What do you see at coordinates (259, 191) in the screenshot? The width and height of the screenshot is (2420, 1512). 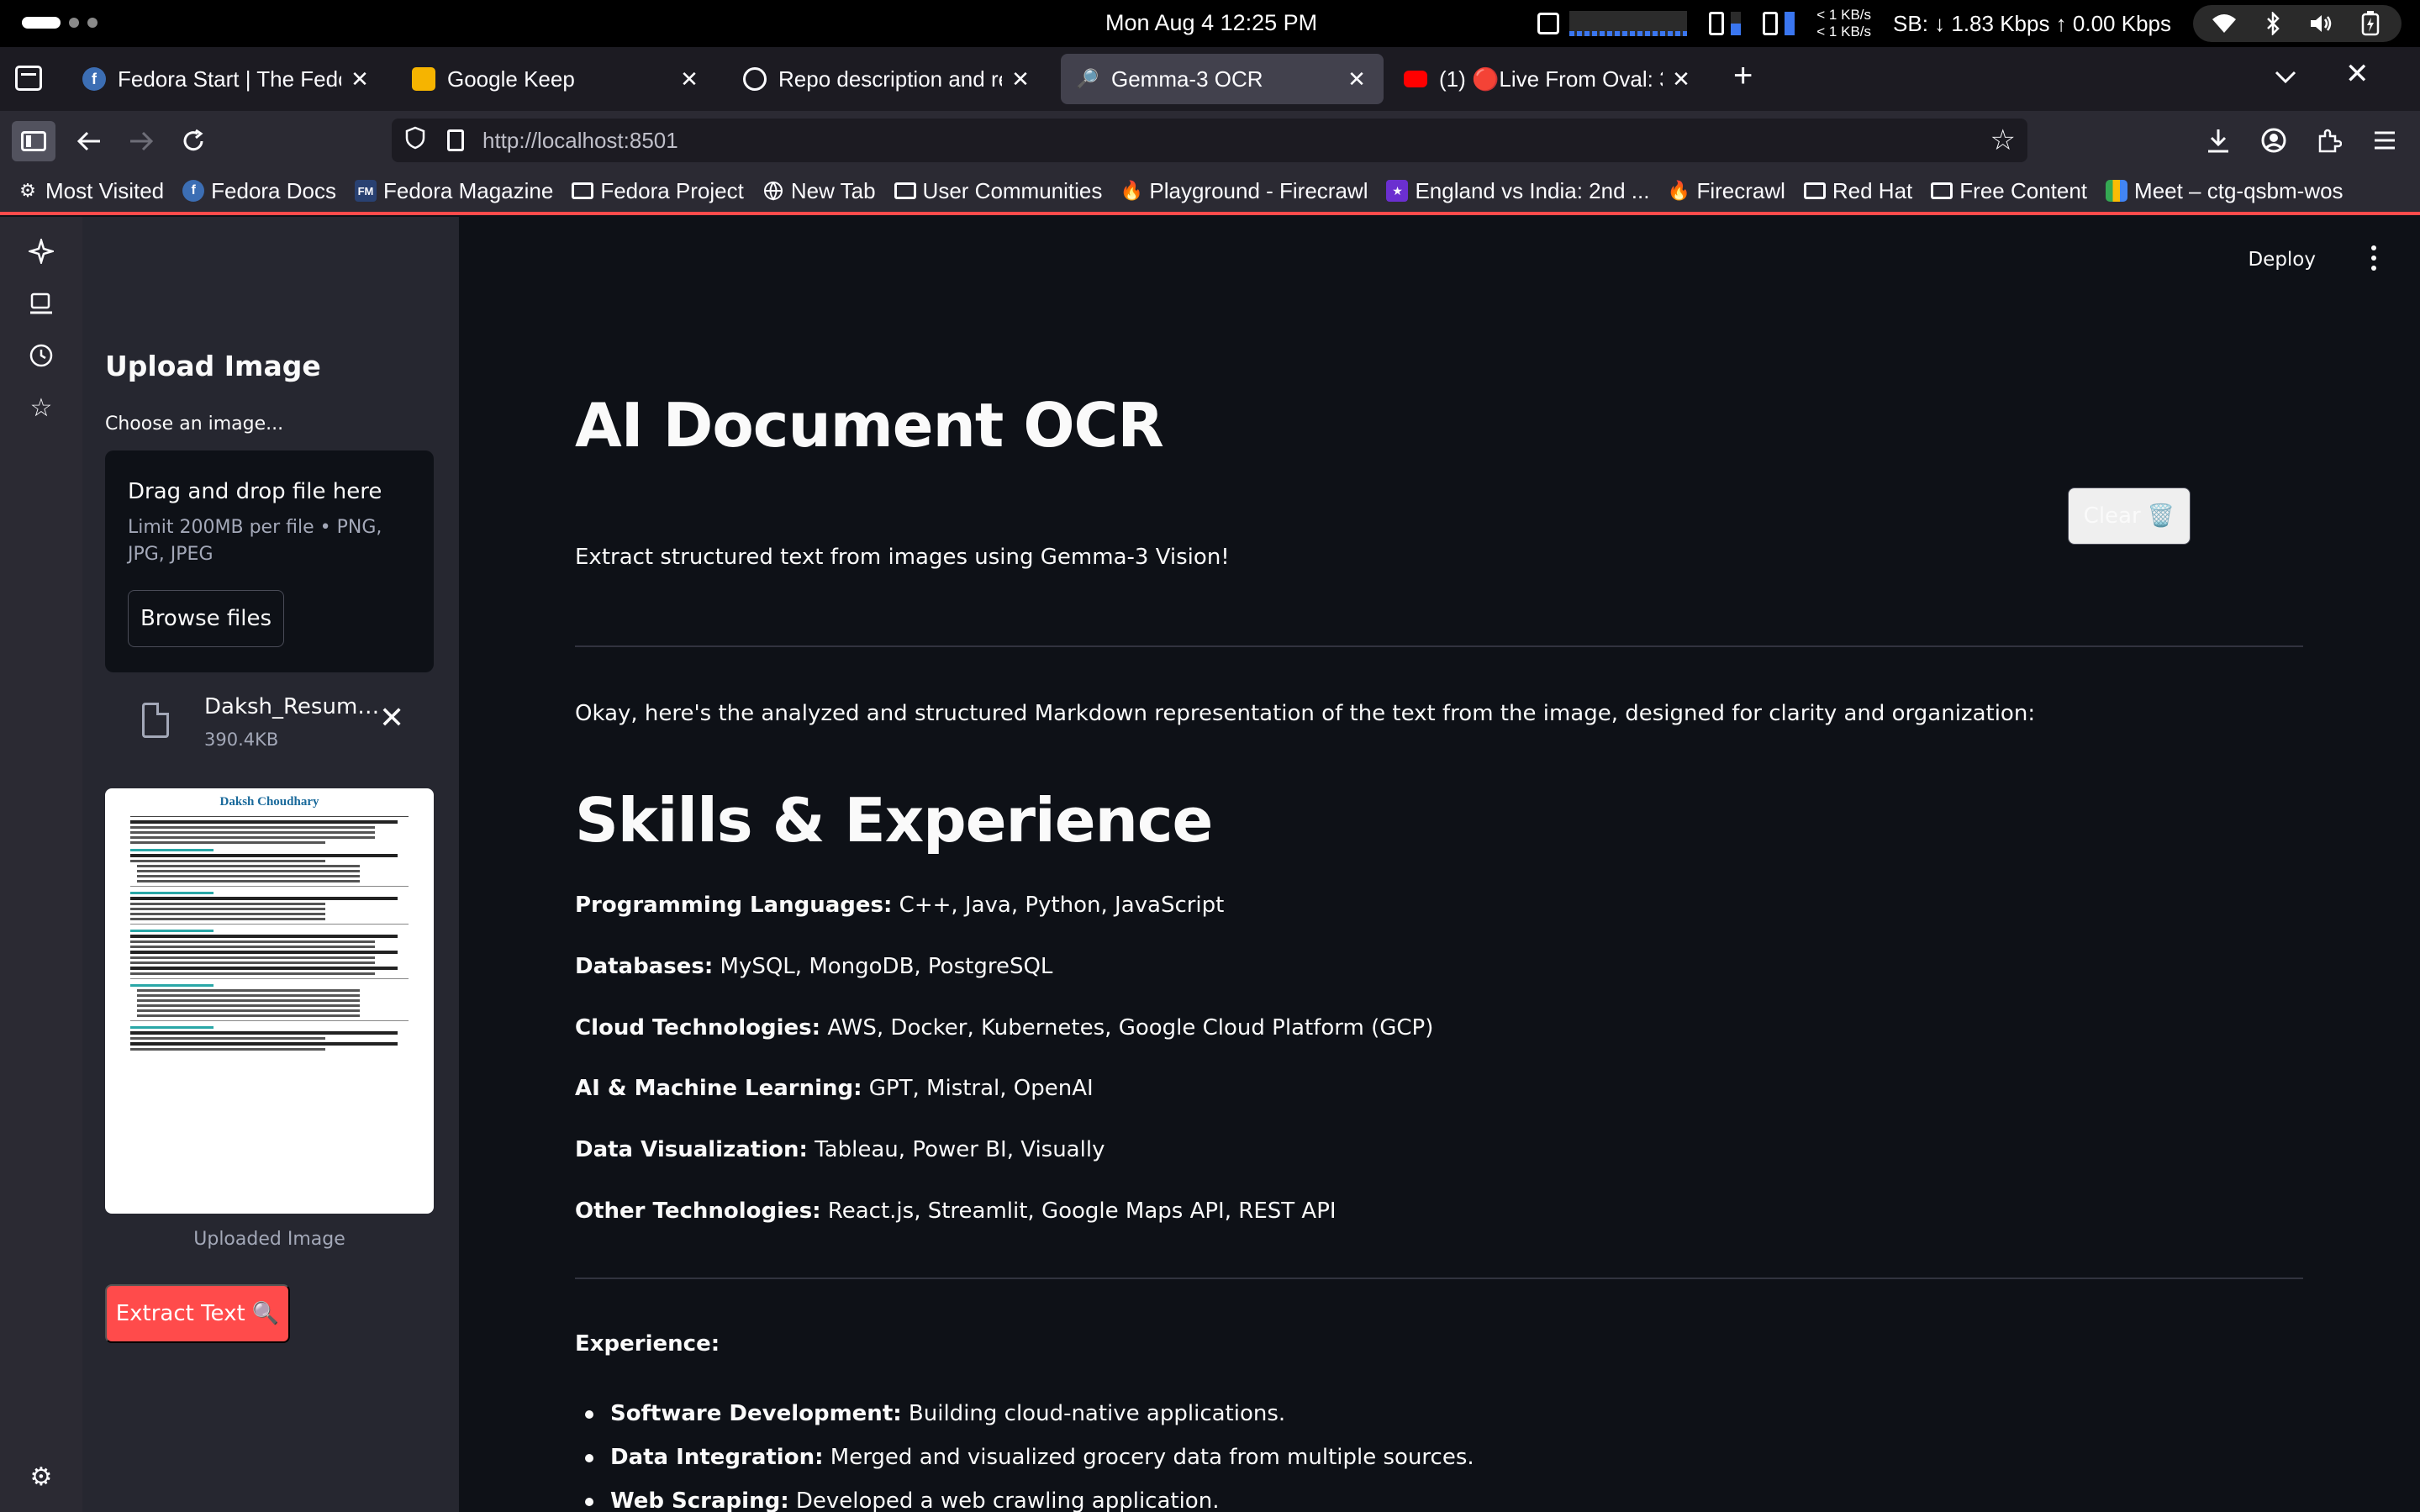 I see `bookmark-fedora-docs: f Fedora Docs` at bounding box center [259, 191].